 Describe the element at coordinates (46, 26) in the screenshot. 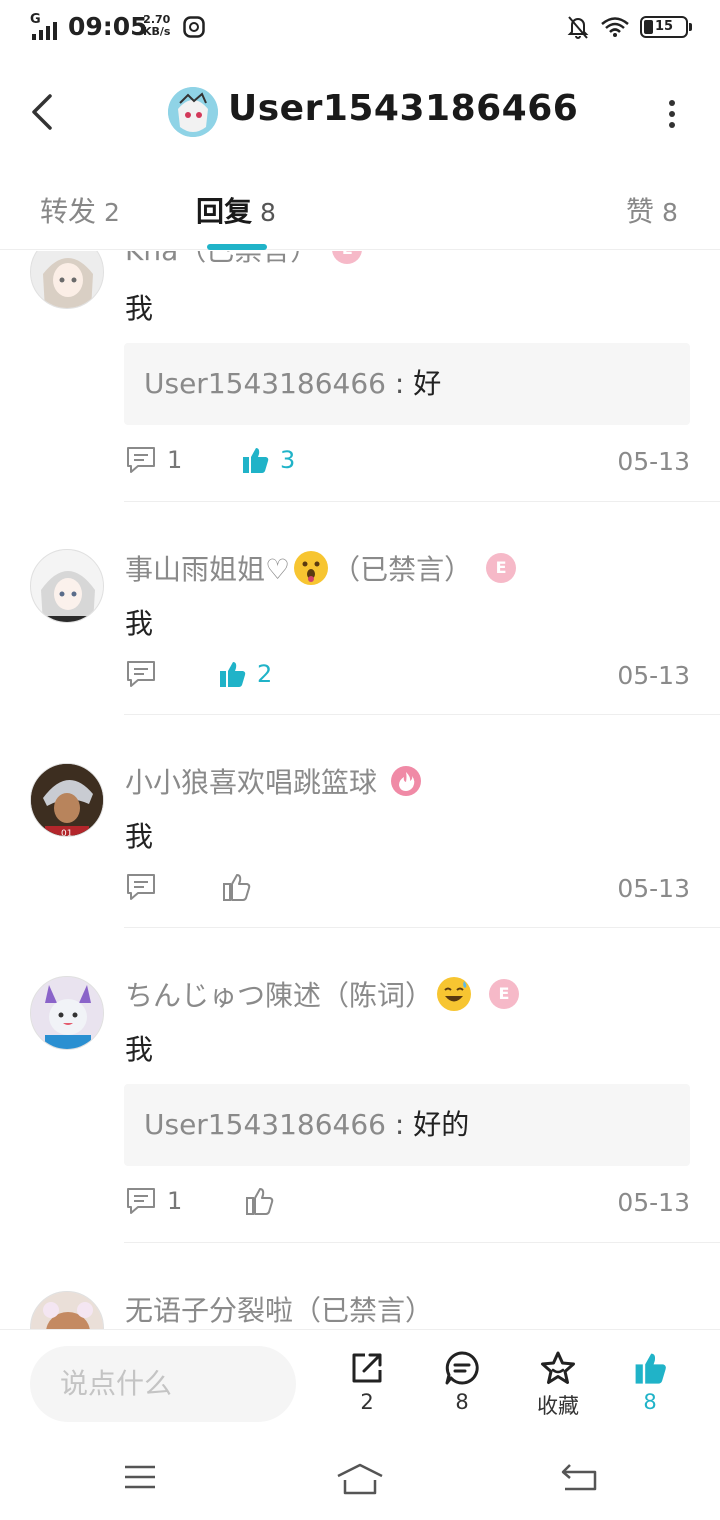

I see `signal-icon: G` at that location.